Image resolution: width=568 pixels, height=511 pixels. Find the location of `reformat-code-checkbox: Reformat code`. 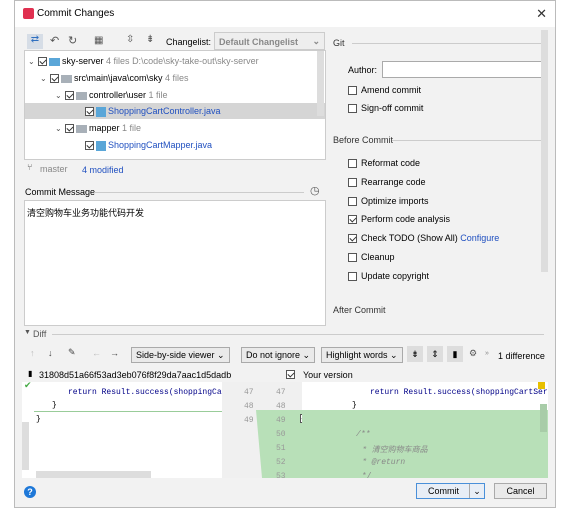

reformat-code-checkbox: Reformat code is located at coordinates (384, 163).